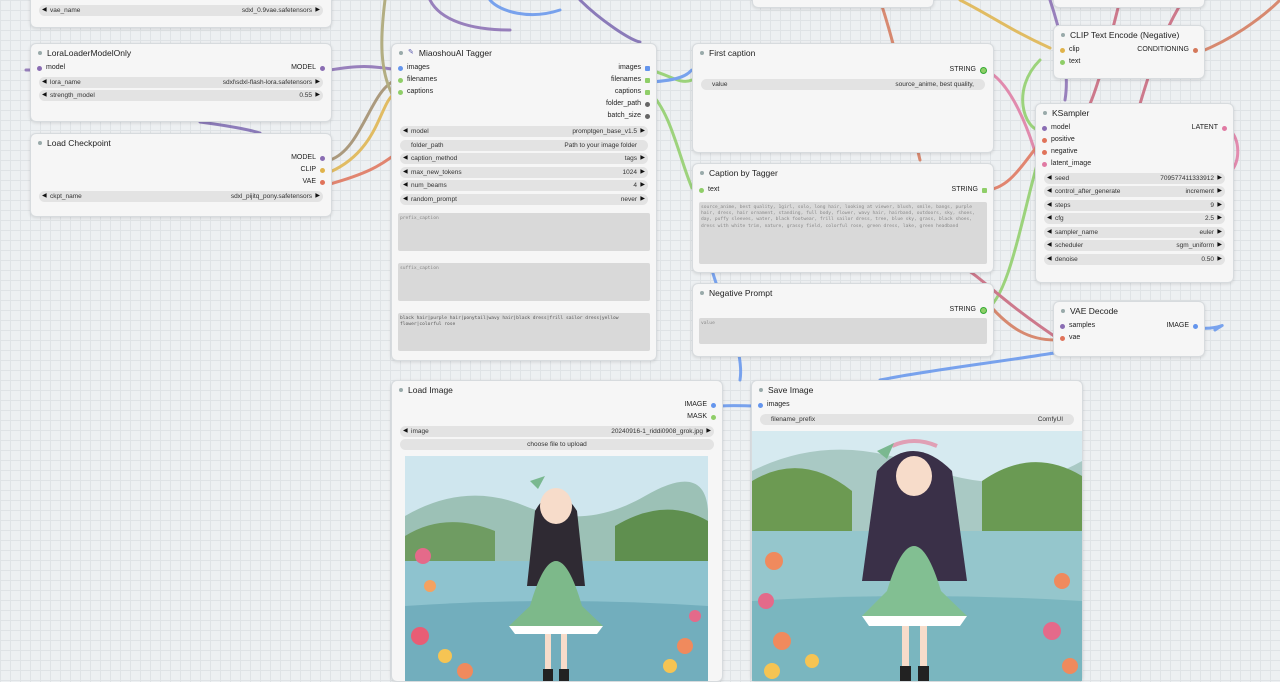  Describe the element at coordinates (557, 431) in the screenshot. I see `image-select-widget: ◀ image 20240916-1_riddi0908_grok.jpg ▶` at that location.